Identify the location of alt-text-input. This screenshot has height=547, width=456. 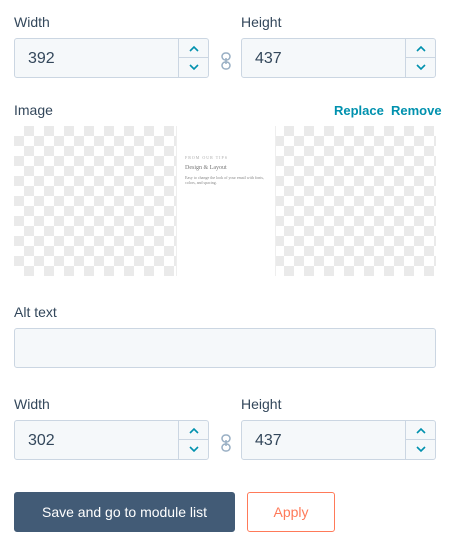
(225, 348).